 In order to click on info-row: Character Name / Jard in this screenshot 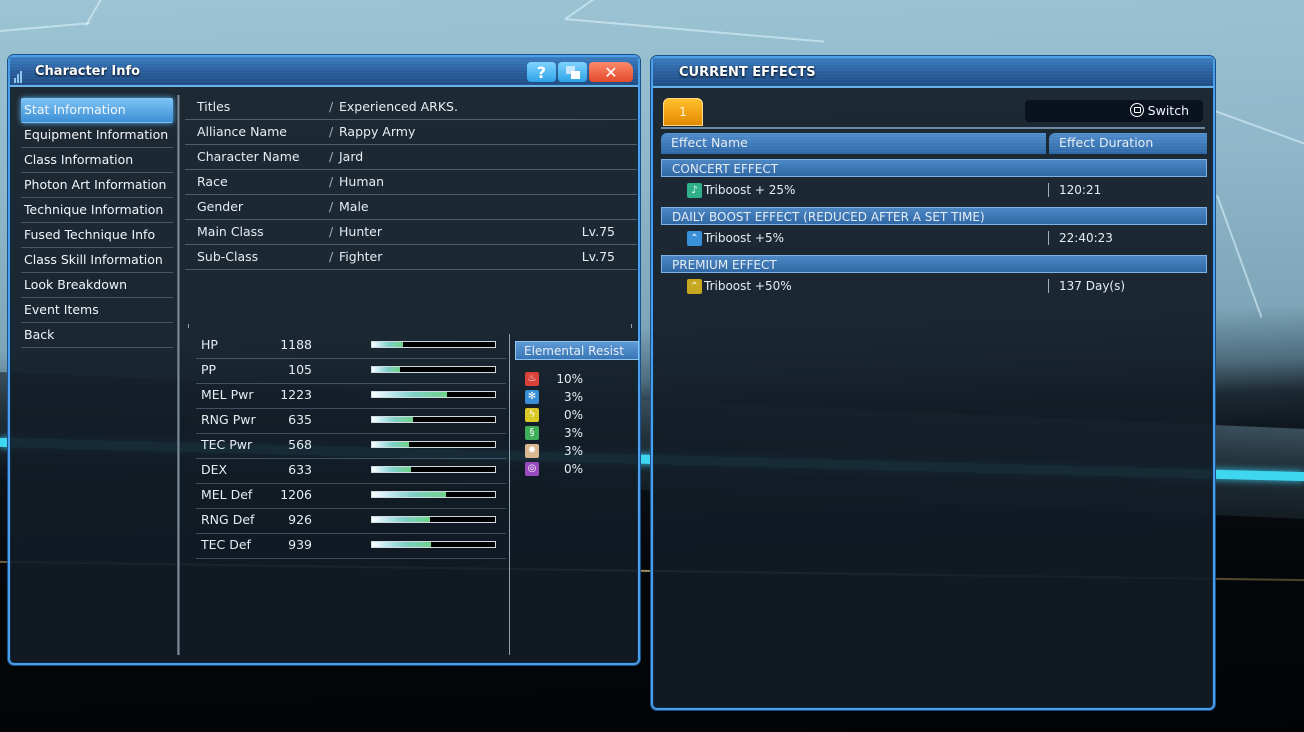, I will do `click(411, 157)`.